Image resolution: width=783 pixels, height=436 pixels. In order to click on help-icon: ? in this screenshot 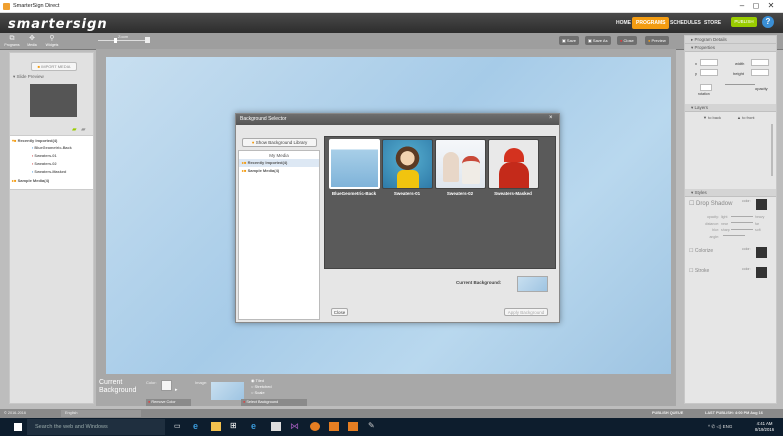, I will do `click(768, 22)`.